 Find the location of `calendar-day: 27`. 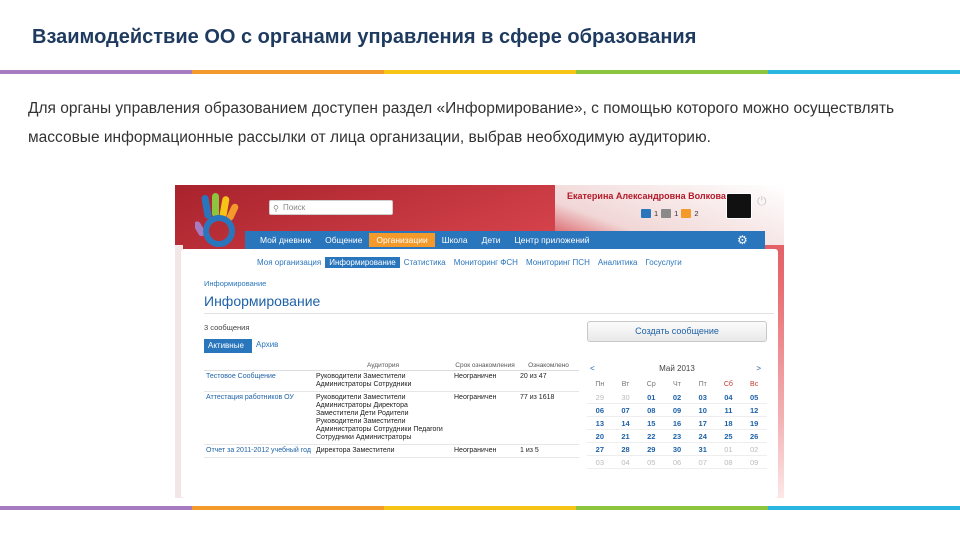

calendar-day: 27 is located at coordinates (600, 449).